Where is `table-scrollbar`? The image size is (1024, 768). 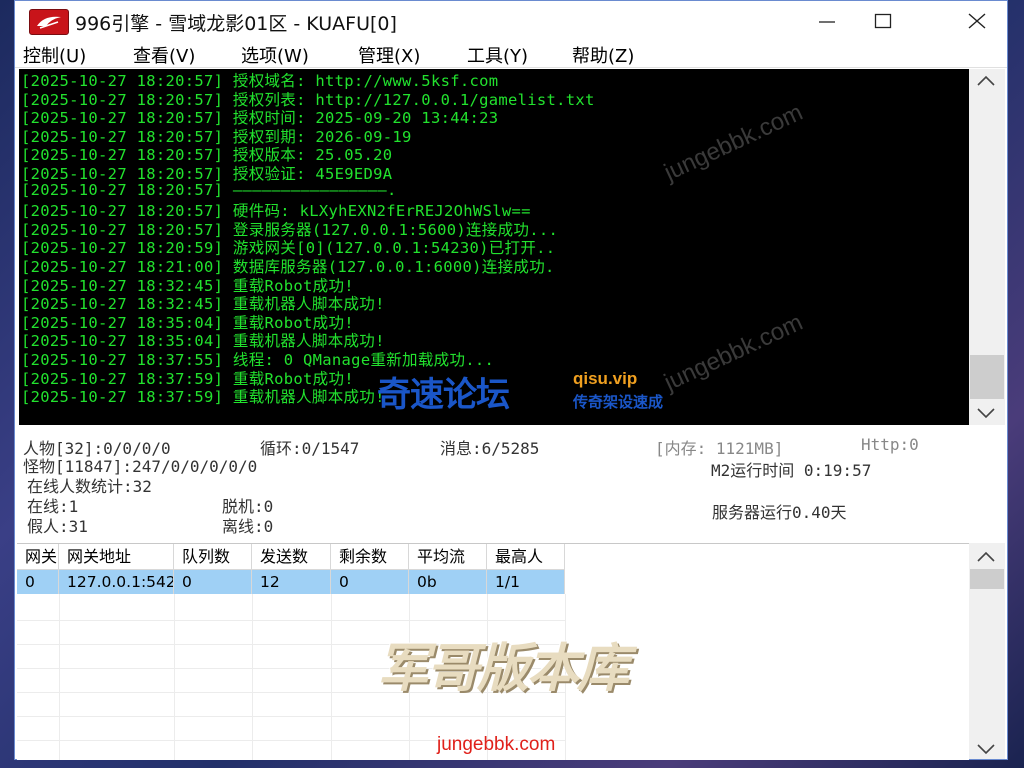 table-scrollbar is located at coordinates (987, 651).